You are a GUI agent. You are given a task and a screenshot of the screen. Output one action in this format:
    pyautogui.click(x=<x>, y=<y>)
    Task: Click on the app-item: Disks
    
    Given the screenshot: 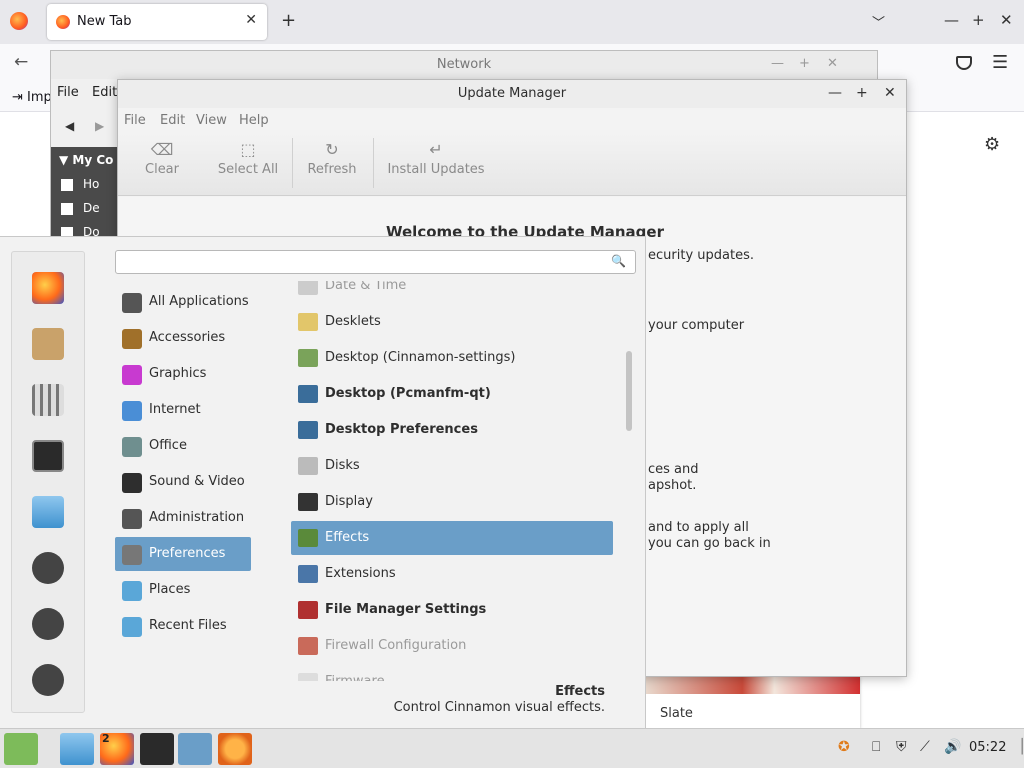 What is the action you would take?
    pyautogui.click(x=452, y=466)
    